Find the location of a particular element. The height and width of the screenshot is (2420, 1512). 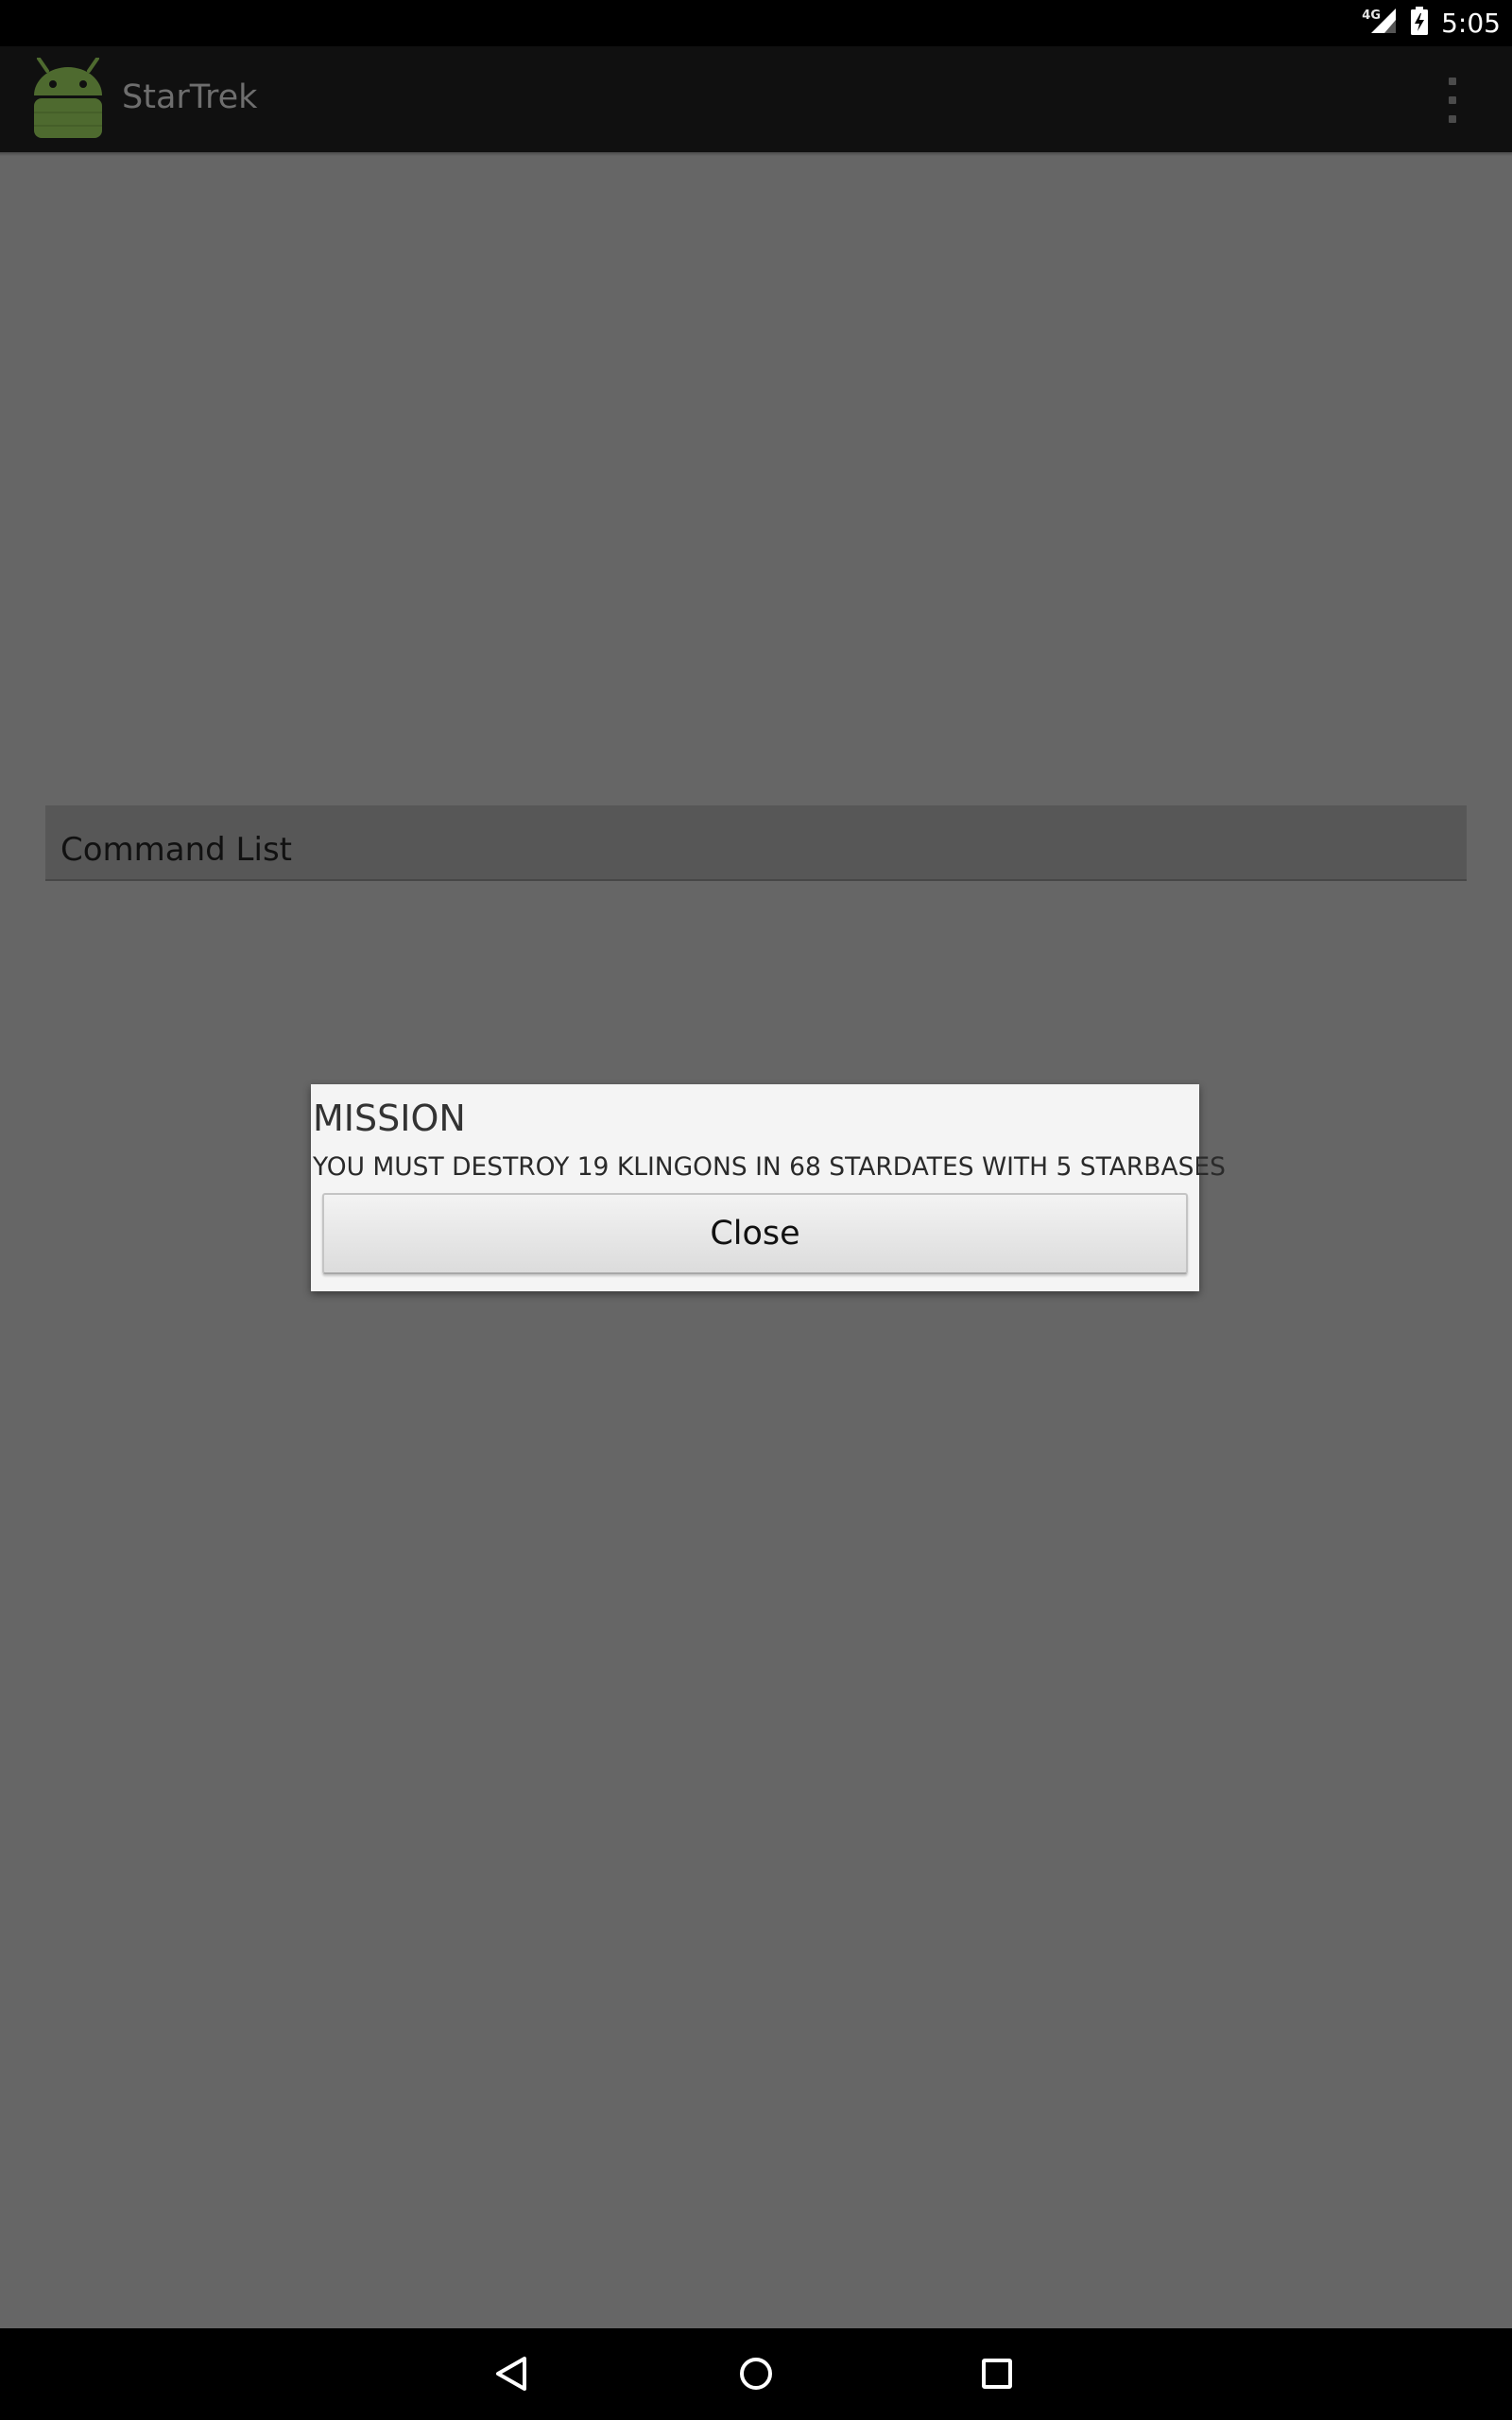

close-button: Close is located at coordinates (755, 1233).